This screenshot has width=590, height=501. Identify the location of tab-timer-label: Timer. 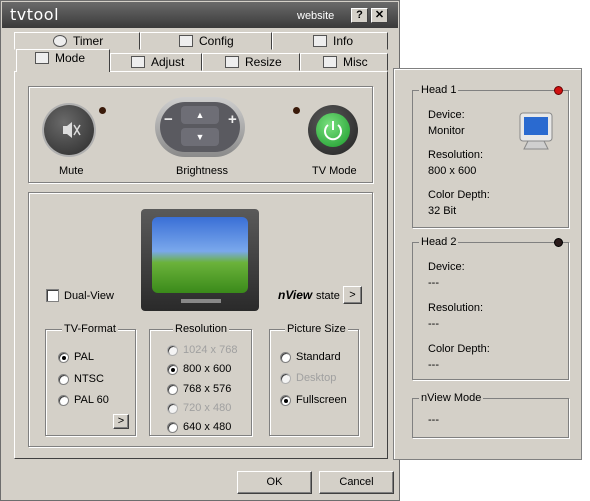
(88, 41).